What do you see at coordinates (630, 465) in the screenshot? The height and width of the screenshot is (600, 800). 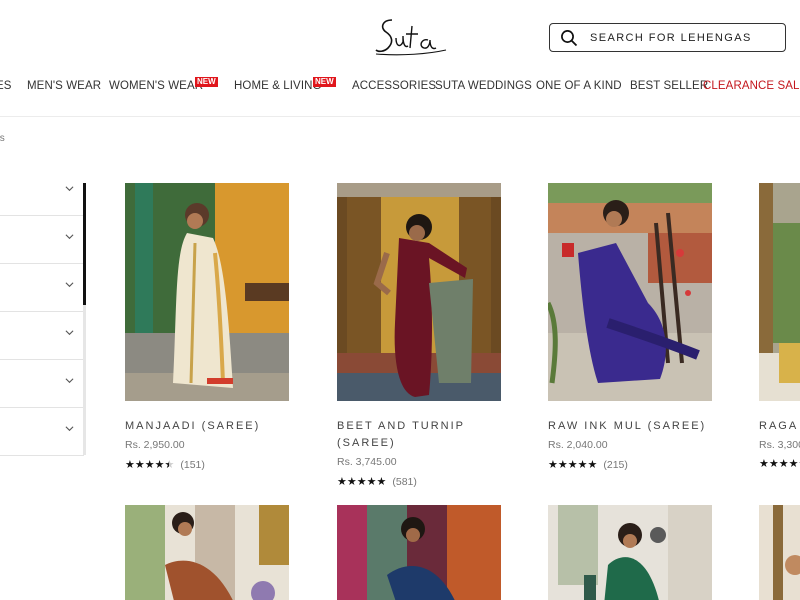 I see `product-rating: ★ ★ ★ ★ ★ (215)` at bounding box center [630, 465].